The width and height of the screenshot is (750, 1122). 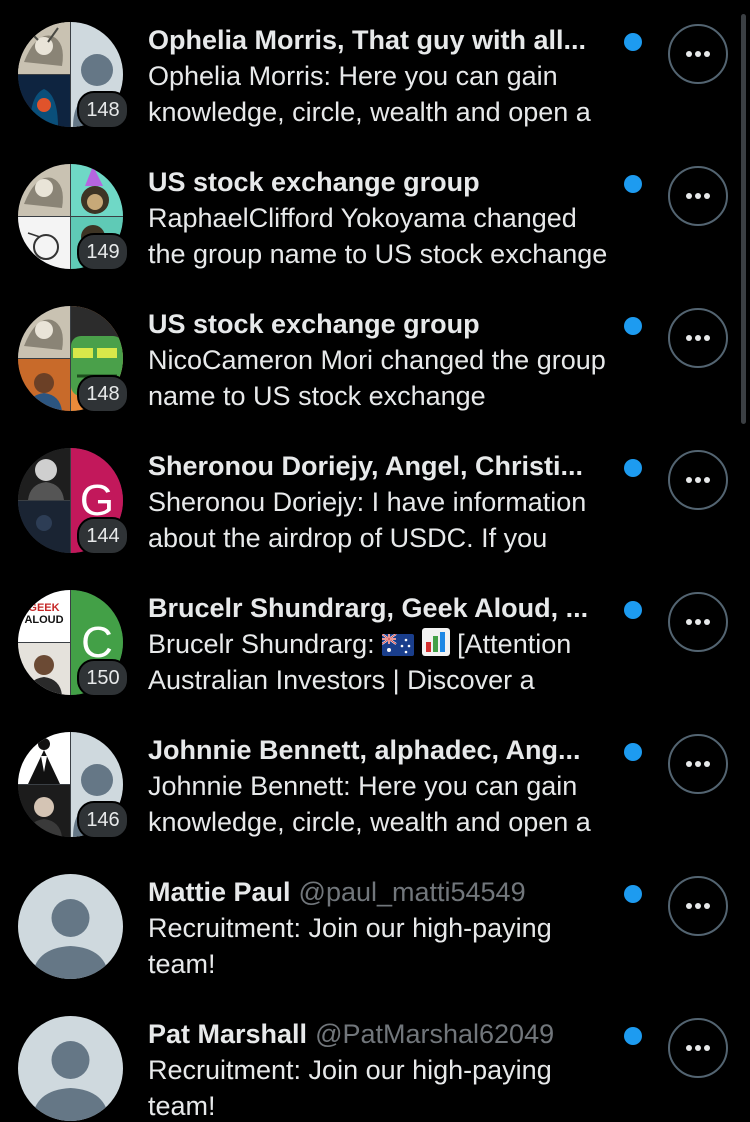 What do you see at coordinates (44, 758) in the screenshot?
I see `avatar-tile-suit` at bounding box center [44, 758].